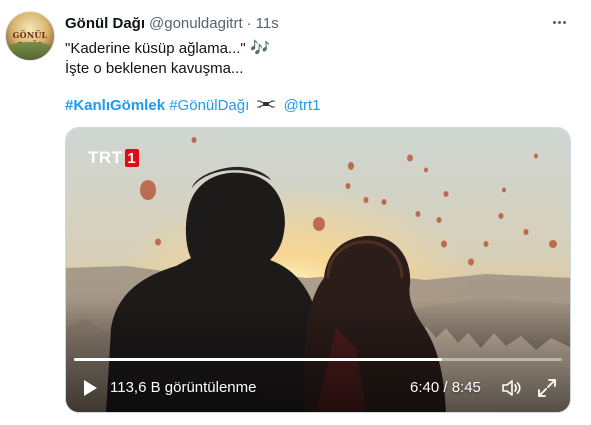  I want to click on fullscreen-icon, so click(547, 388).